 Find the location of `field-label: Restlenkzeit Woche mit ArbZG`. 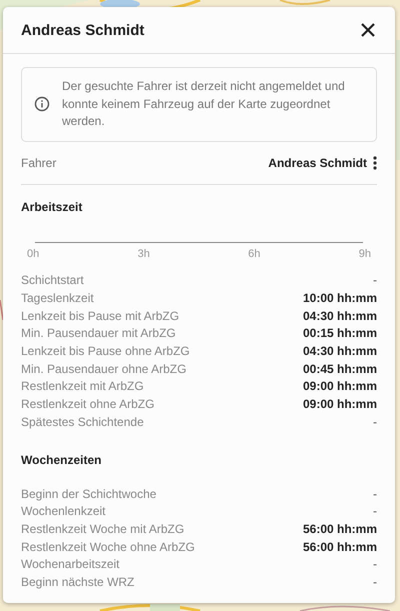

field-label: Restlenkzeit Woche mit ArbZG is located at coordinates (102, 529).